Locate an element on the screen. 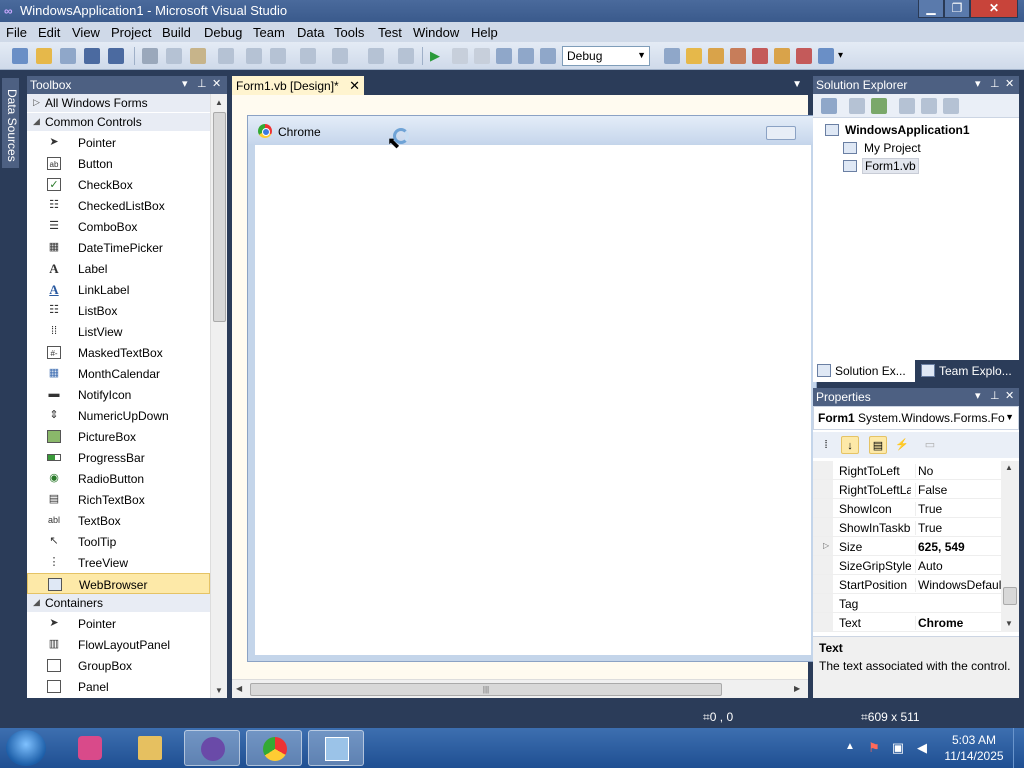 This screenshot has height=768, width=1024. toolbox-item-panel: Panel is located at coordinates (118, 686).